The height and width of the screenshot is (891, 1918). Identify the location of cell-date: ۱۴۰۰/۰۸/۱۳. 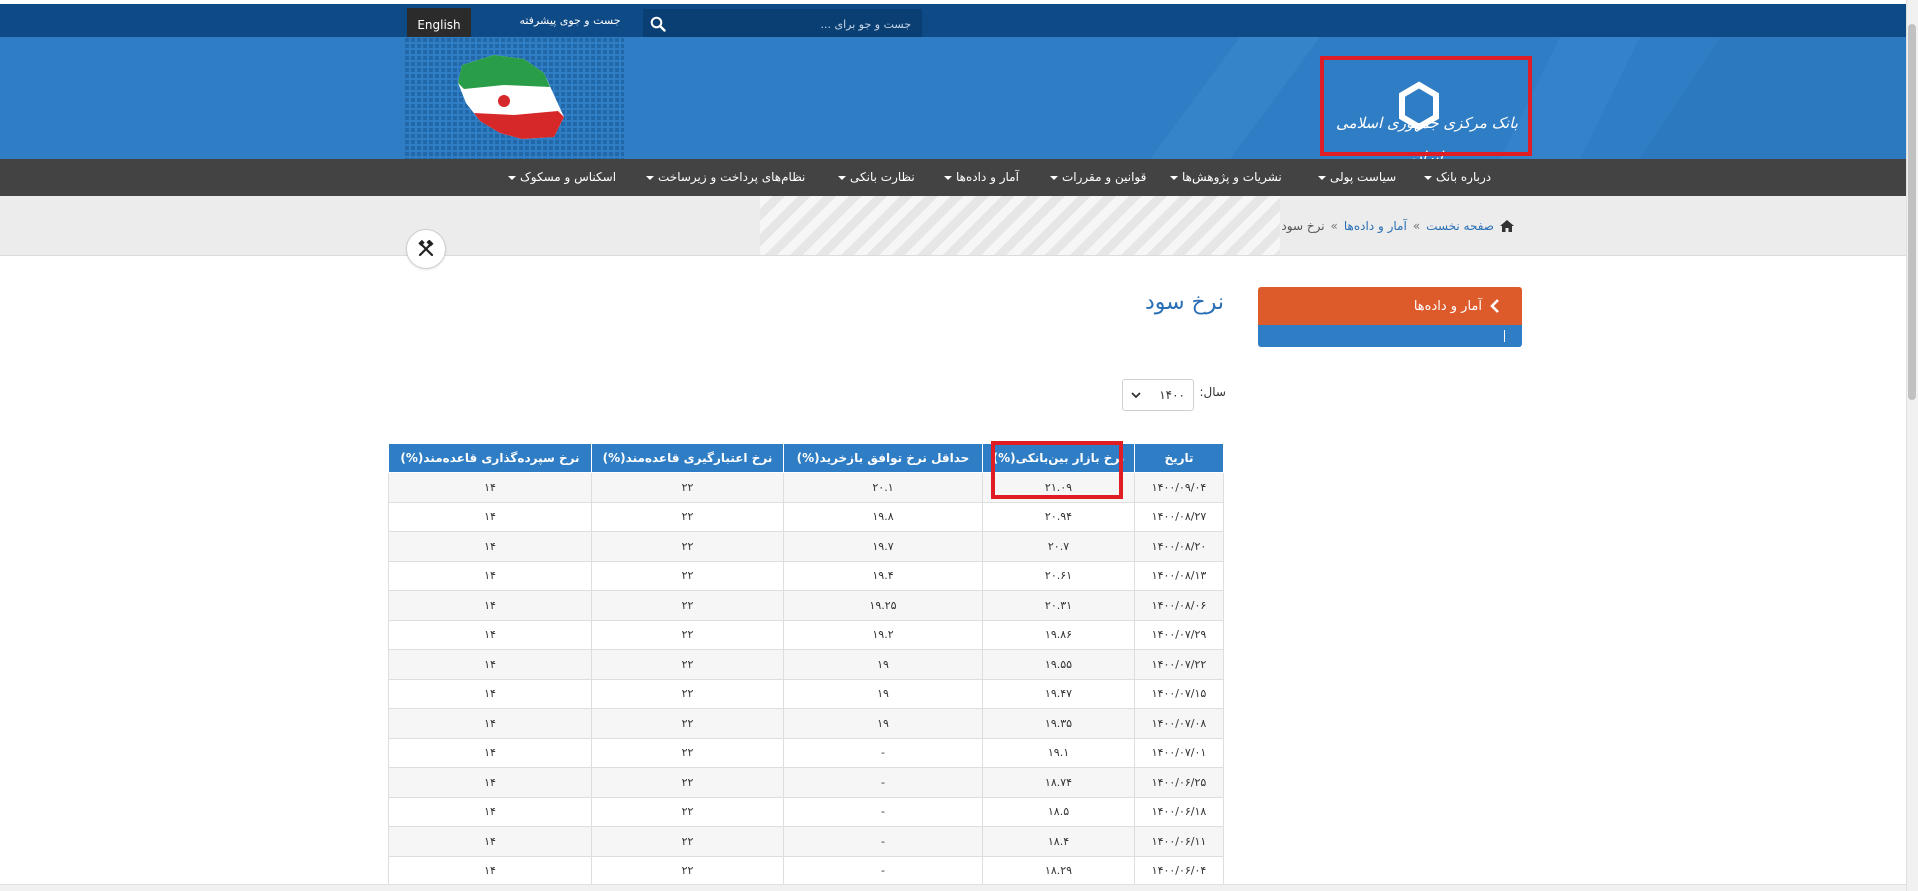
(1179, 575).